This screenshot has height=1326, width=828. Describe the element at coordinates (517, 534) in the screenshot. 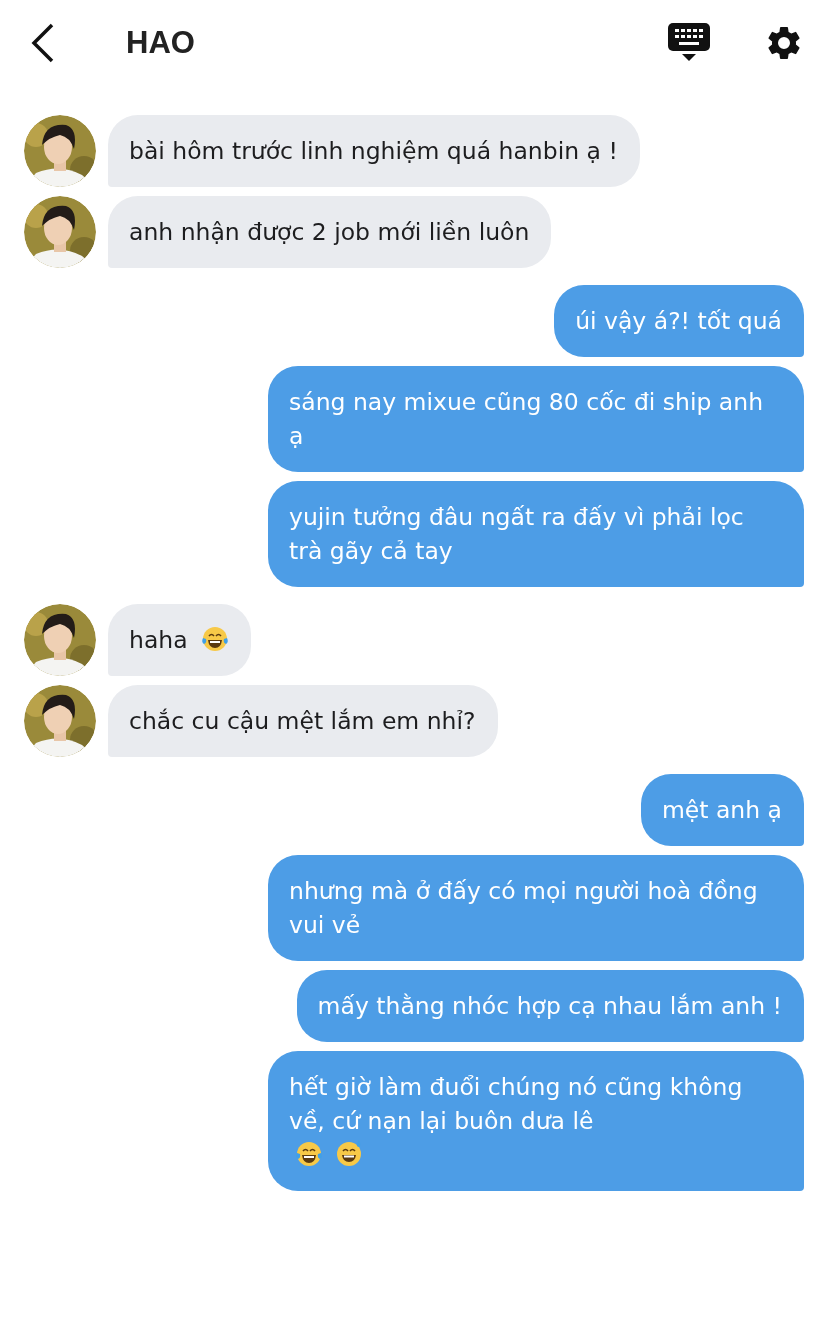

I see `message-text: yujin tưởng đâu ngất ra đấy vì phải lọc trà gãy cả tay` at that location.